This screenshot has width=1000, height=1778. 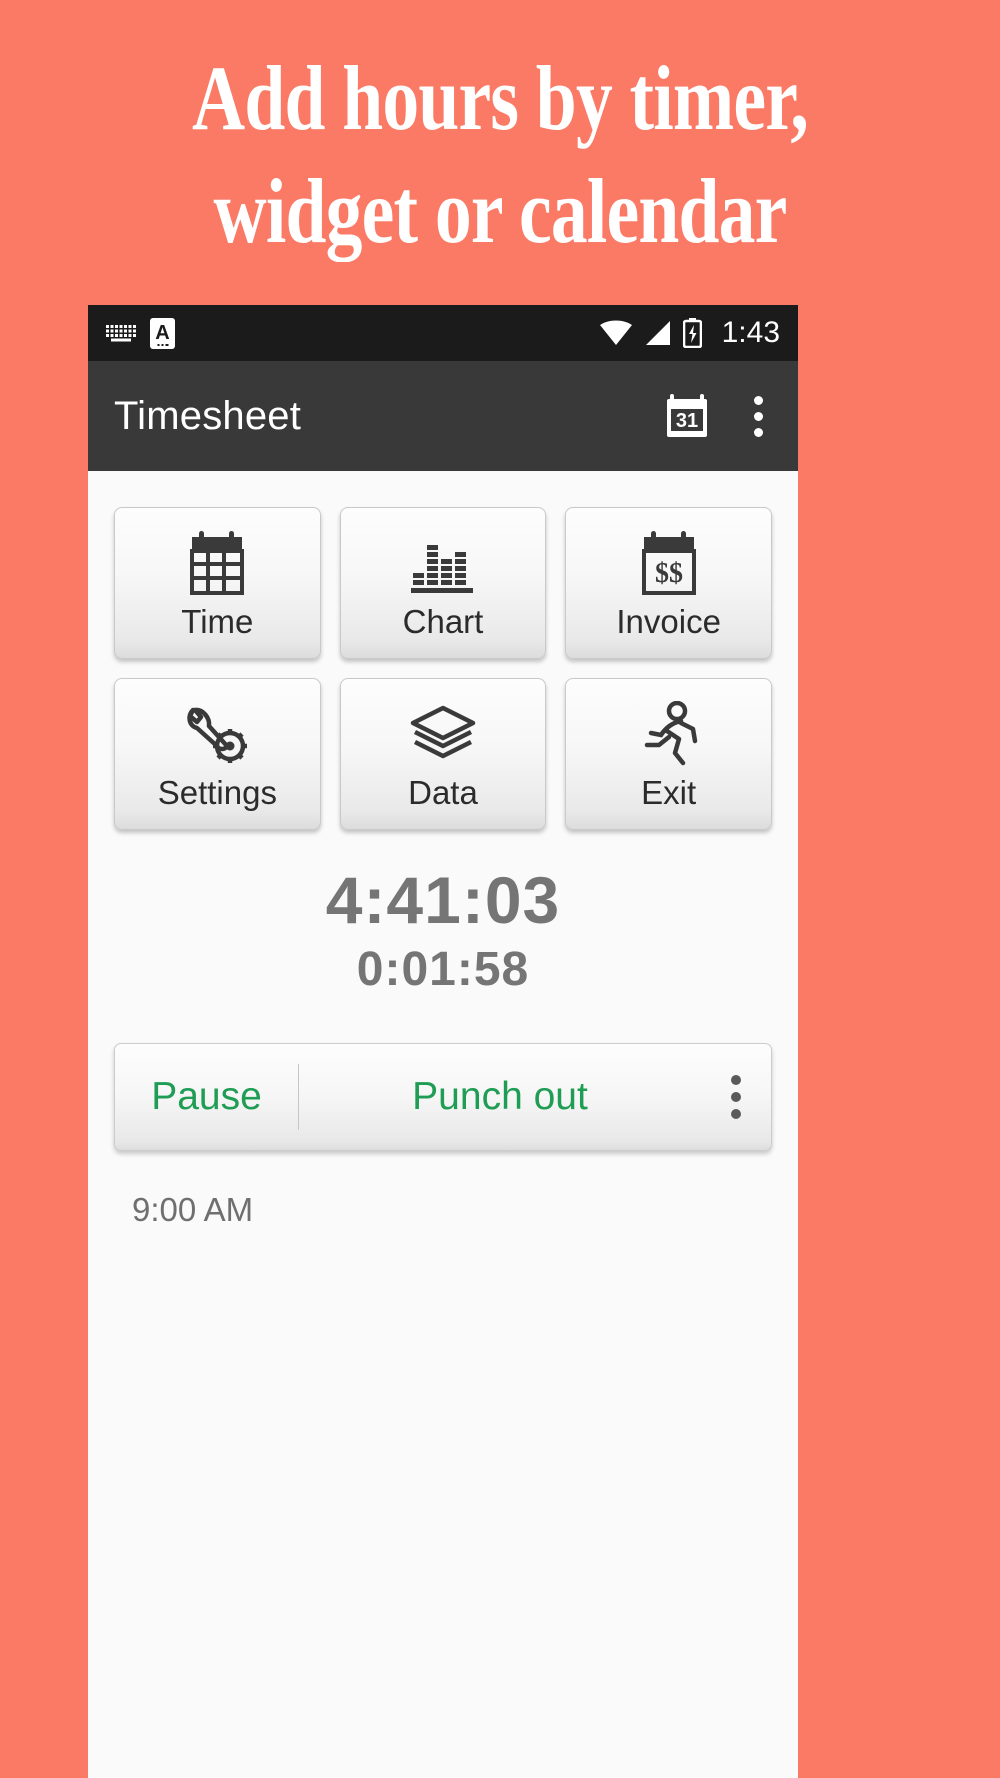 What do you see at coordinates (500, 98) in the screenshot?
I see `promo-headline-line-1: Add hours by timer,` at bounding box center [500, 98].